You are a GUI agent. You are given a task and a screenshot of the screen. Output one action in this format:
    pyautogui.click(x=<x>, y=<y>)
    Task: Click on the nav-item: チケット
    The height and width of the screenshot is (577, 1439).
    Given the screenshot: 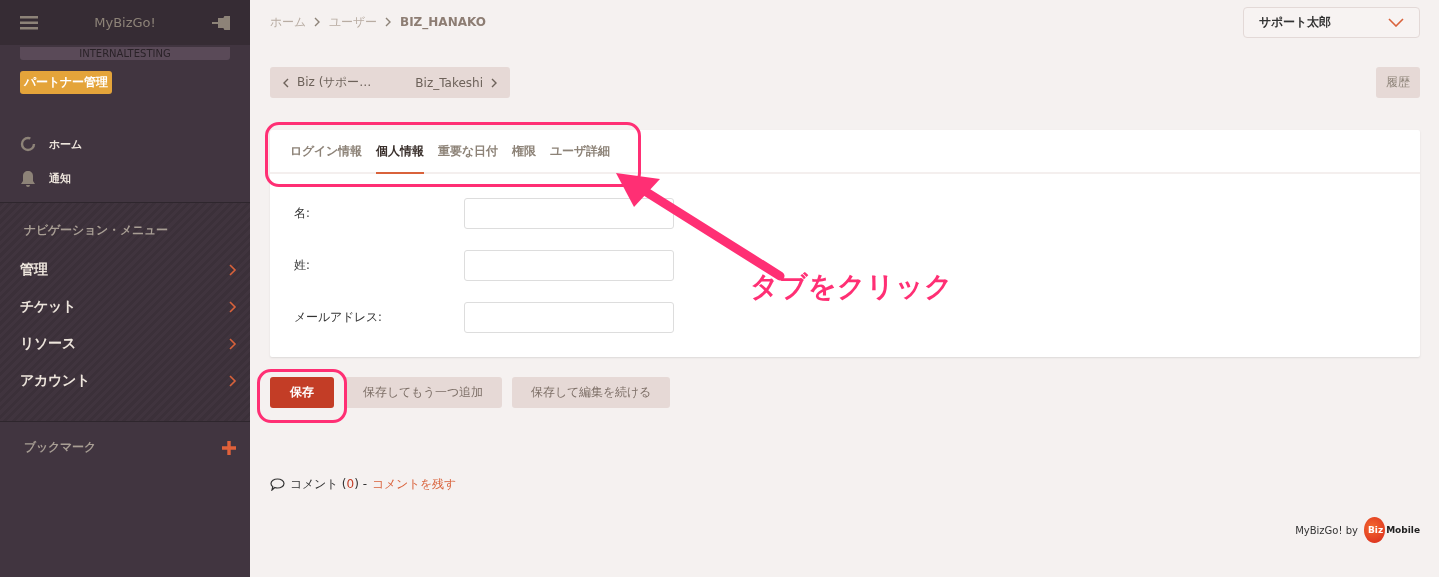 What is the action you would take?
    pyautogui.click(x=125, y=306)
    